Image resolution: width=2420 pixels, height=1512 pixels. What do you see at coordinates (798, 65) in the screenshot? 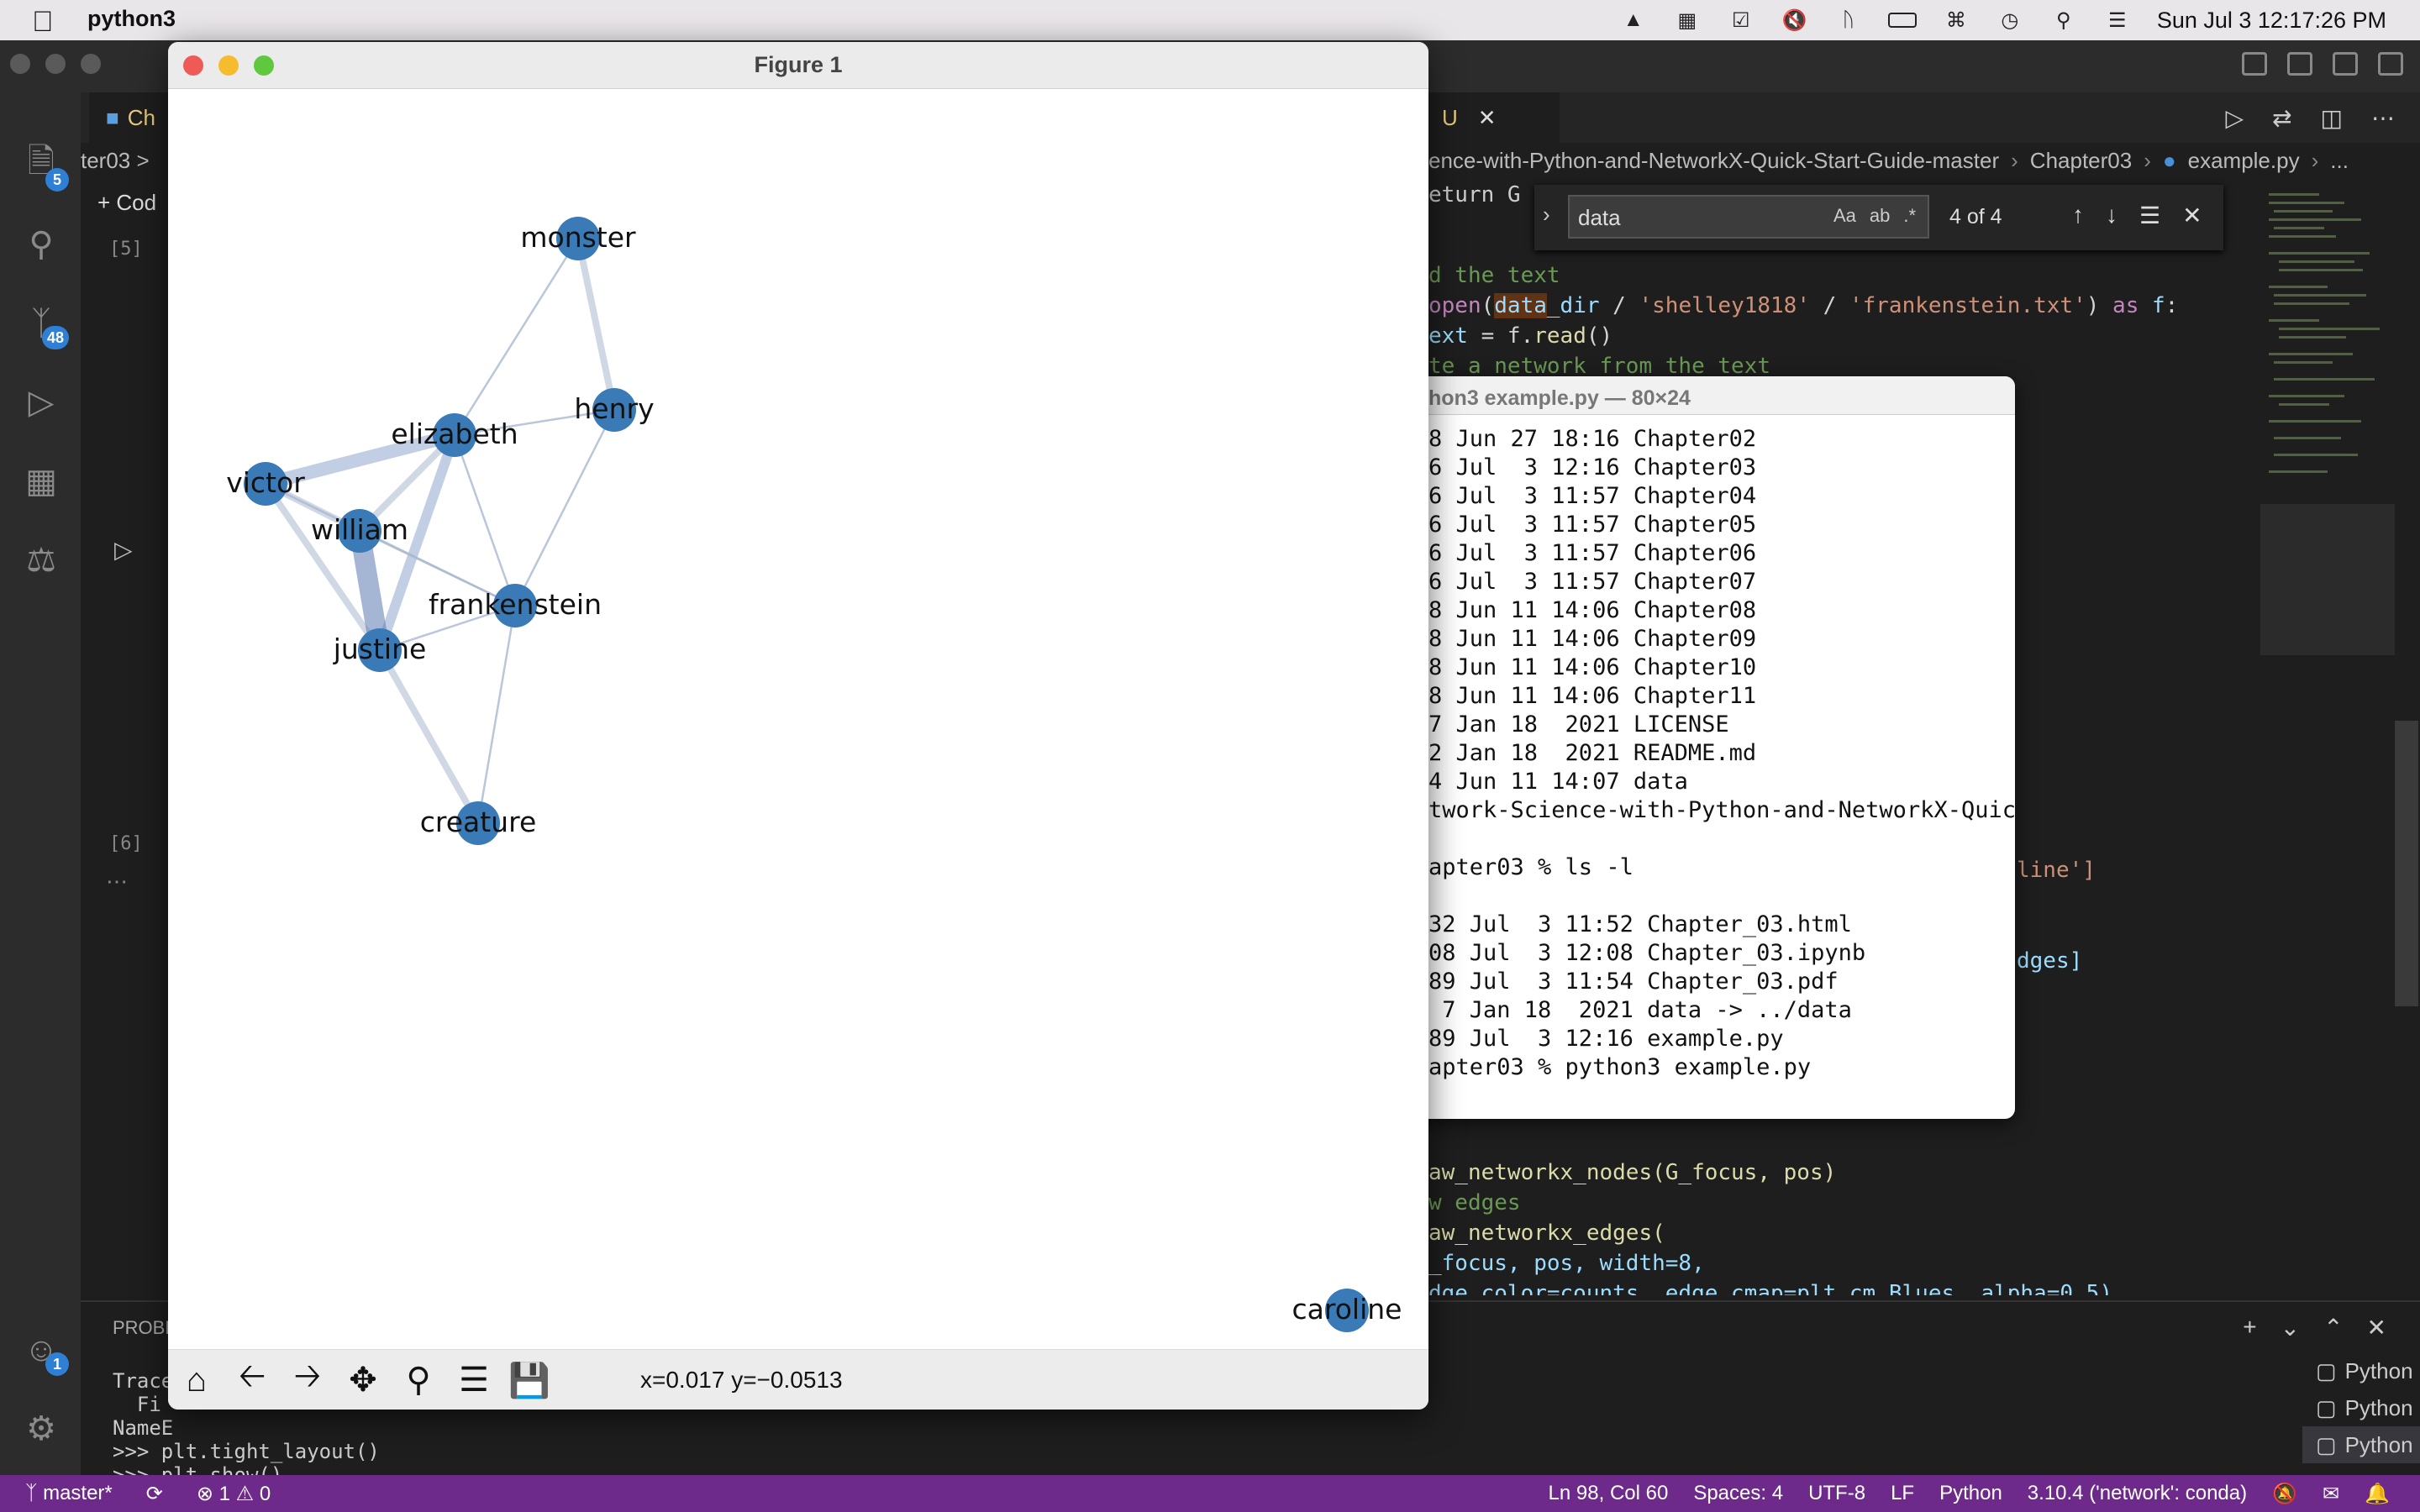
I see `figure-titlebar: Figure 1` at bounding box center [798, 65].